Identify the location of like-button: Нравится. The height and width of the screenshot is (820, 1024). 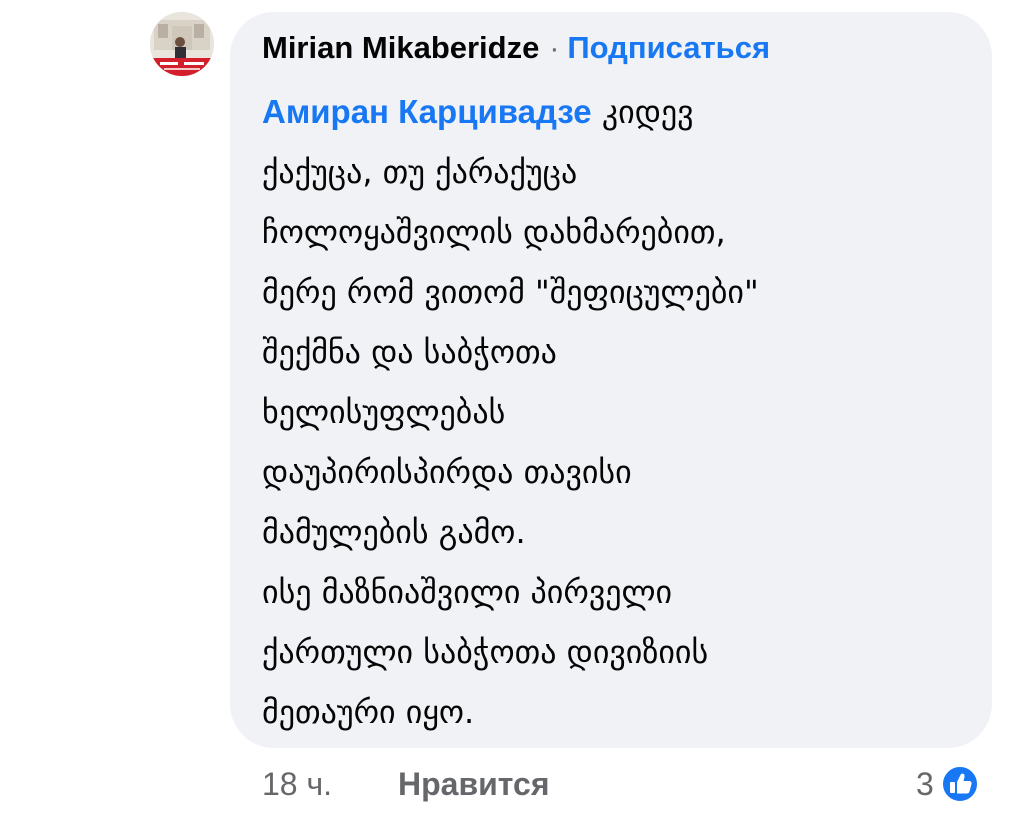
(474, 784).